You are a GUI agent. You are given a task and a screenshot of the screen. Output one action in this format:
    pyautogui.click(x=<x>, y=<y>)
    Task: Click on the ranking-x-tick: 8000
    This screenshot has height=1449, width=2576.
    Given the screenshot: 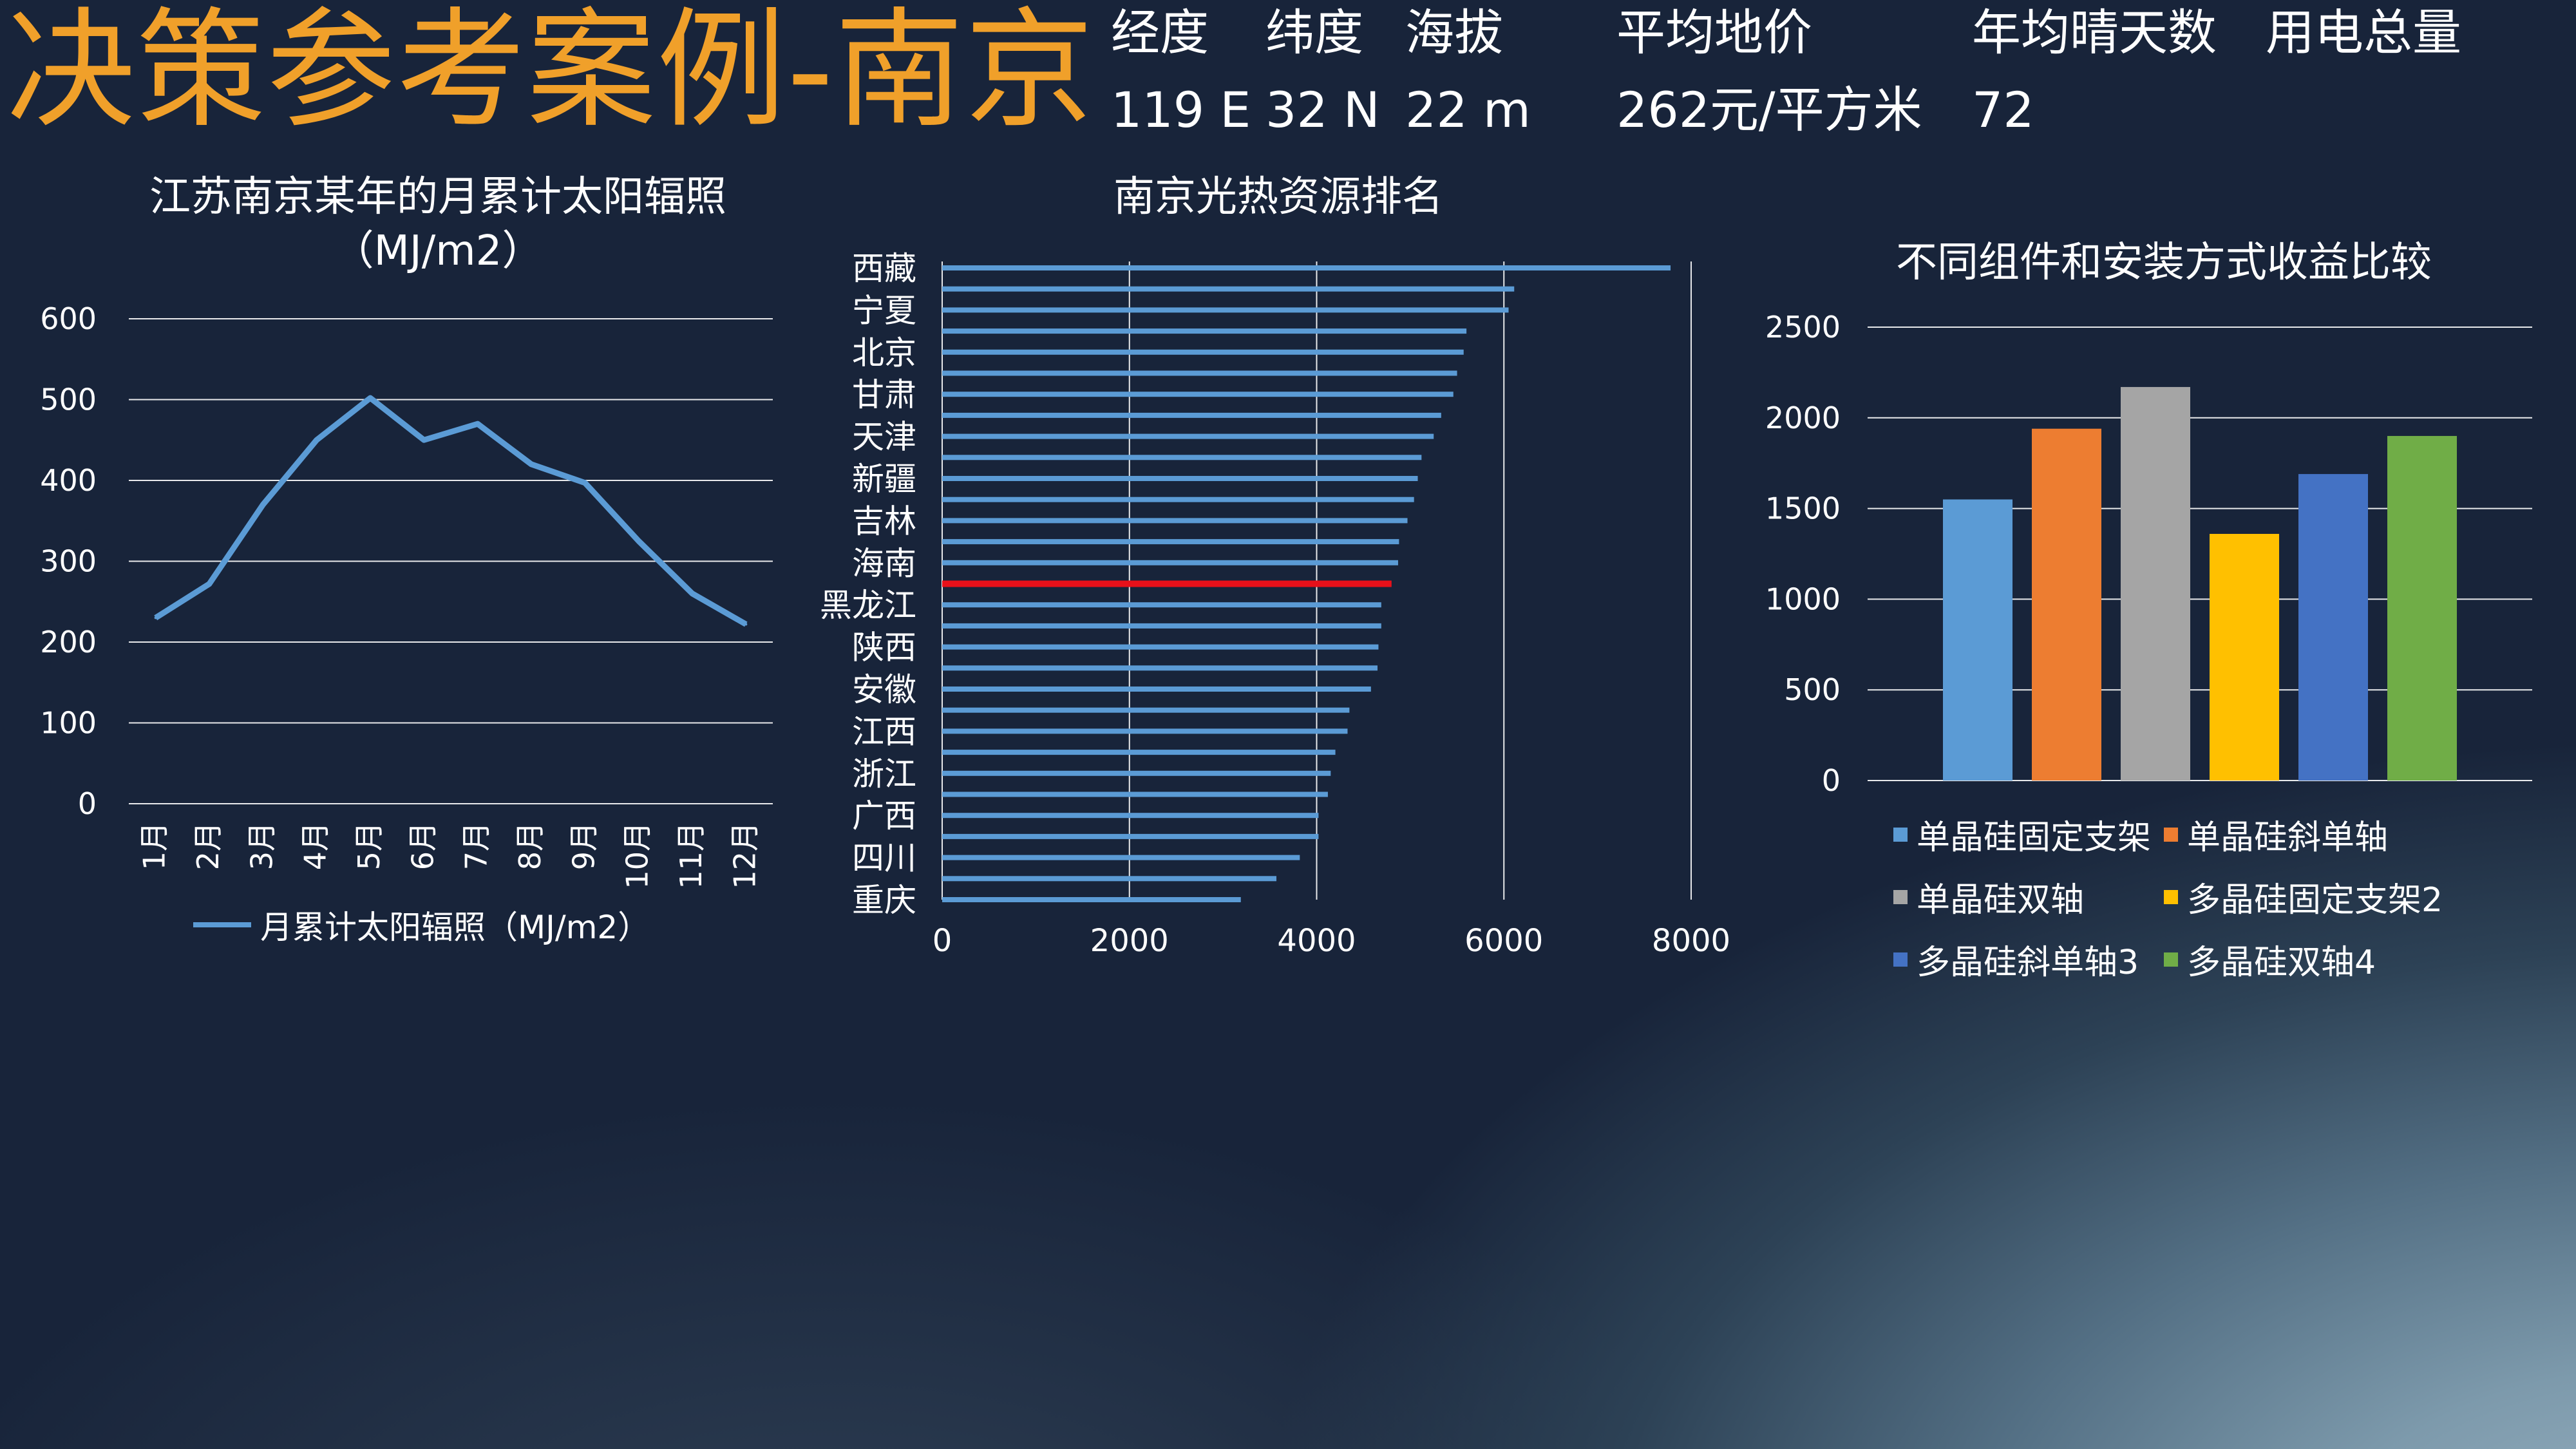 What is the action you would take?
    pyautogui.click(x=1691, y=941)
    